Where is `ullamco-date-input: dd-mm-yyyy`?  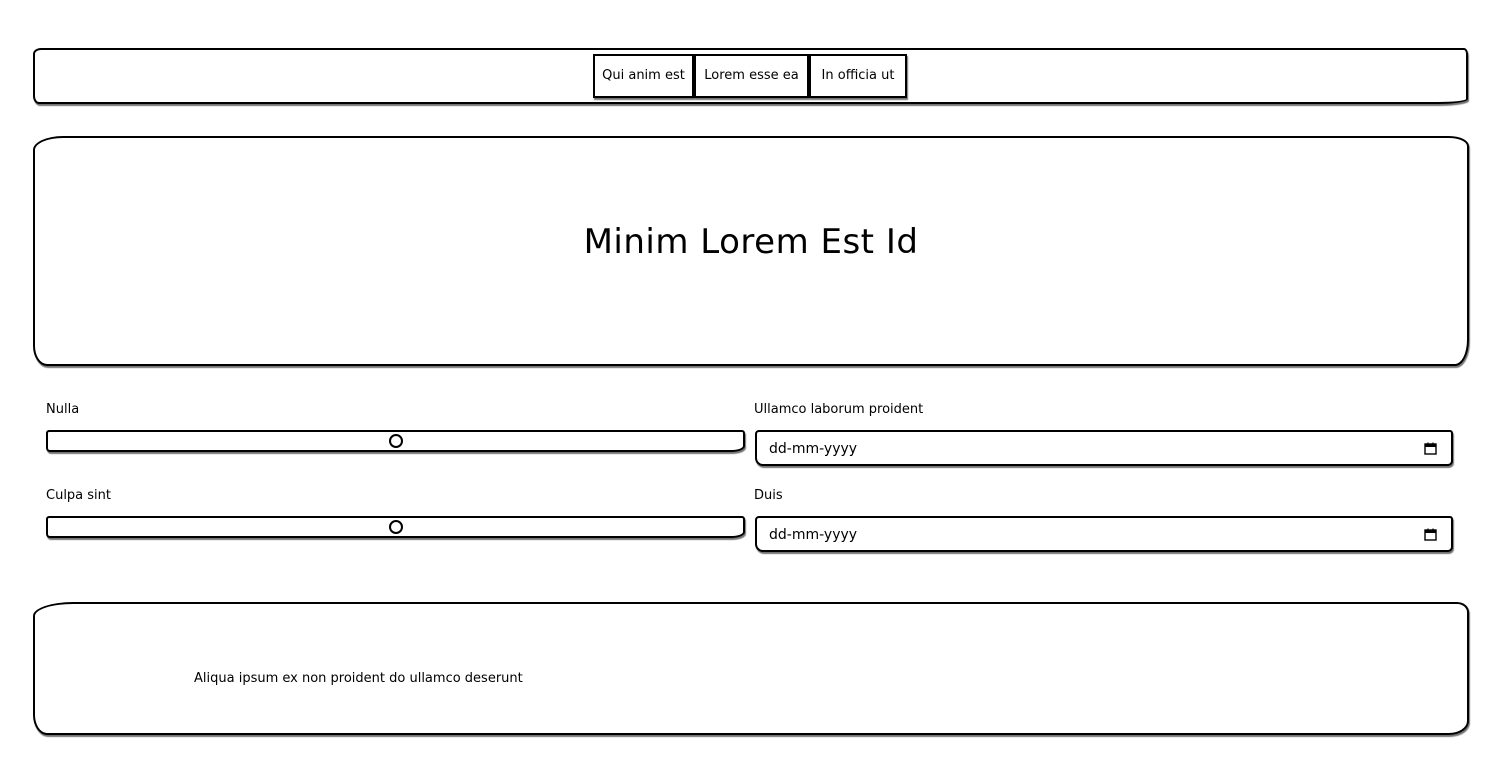
ullamco-date-input: dd-mm-yyyy is located at coordinates (1104, 448).